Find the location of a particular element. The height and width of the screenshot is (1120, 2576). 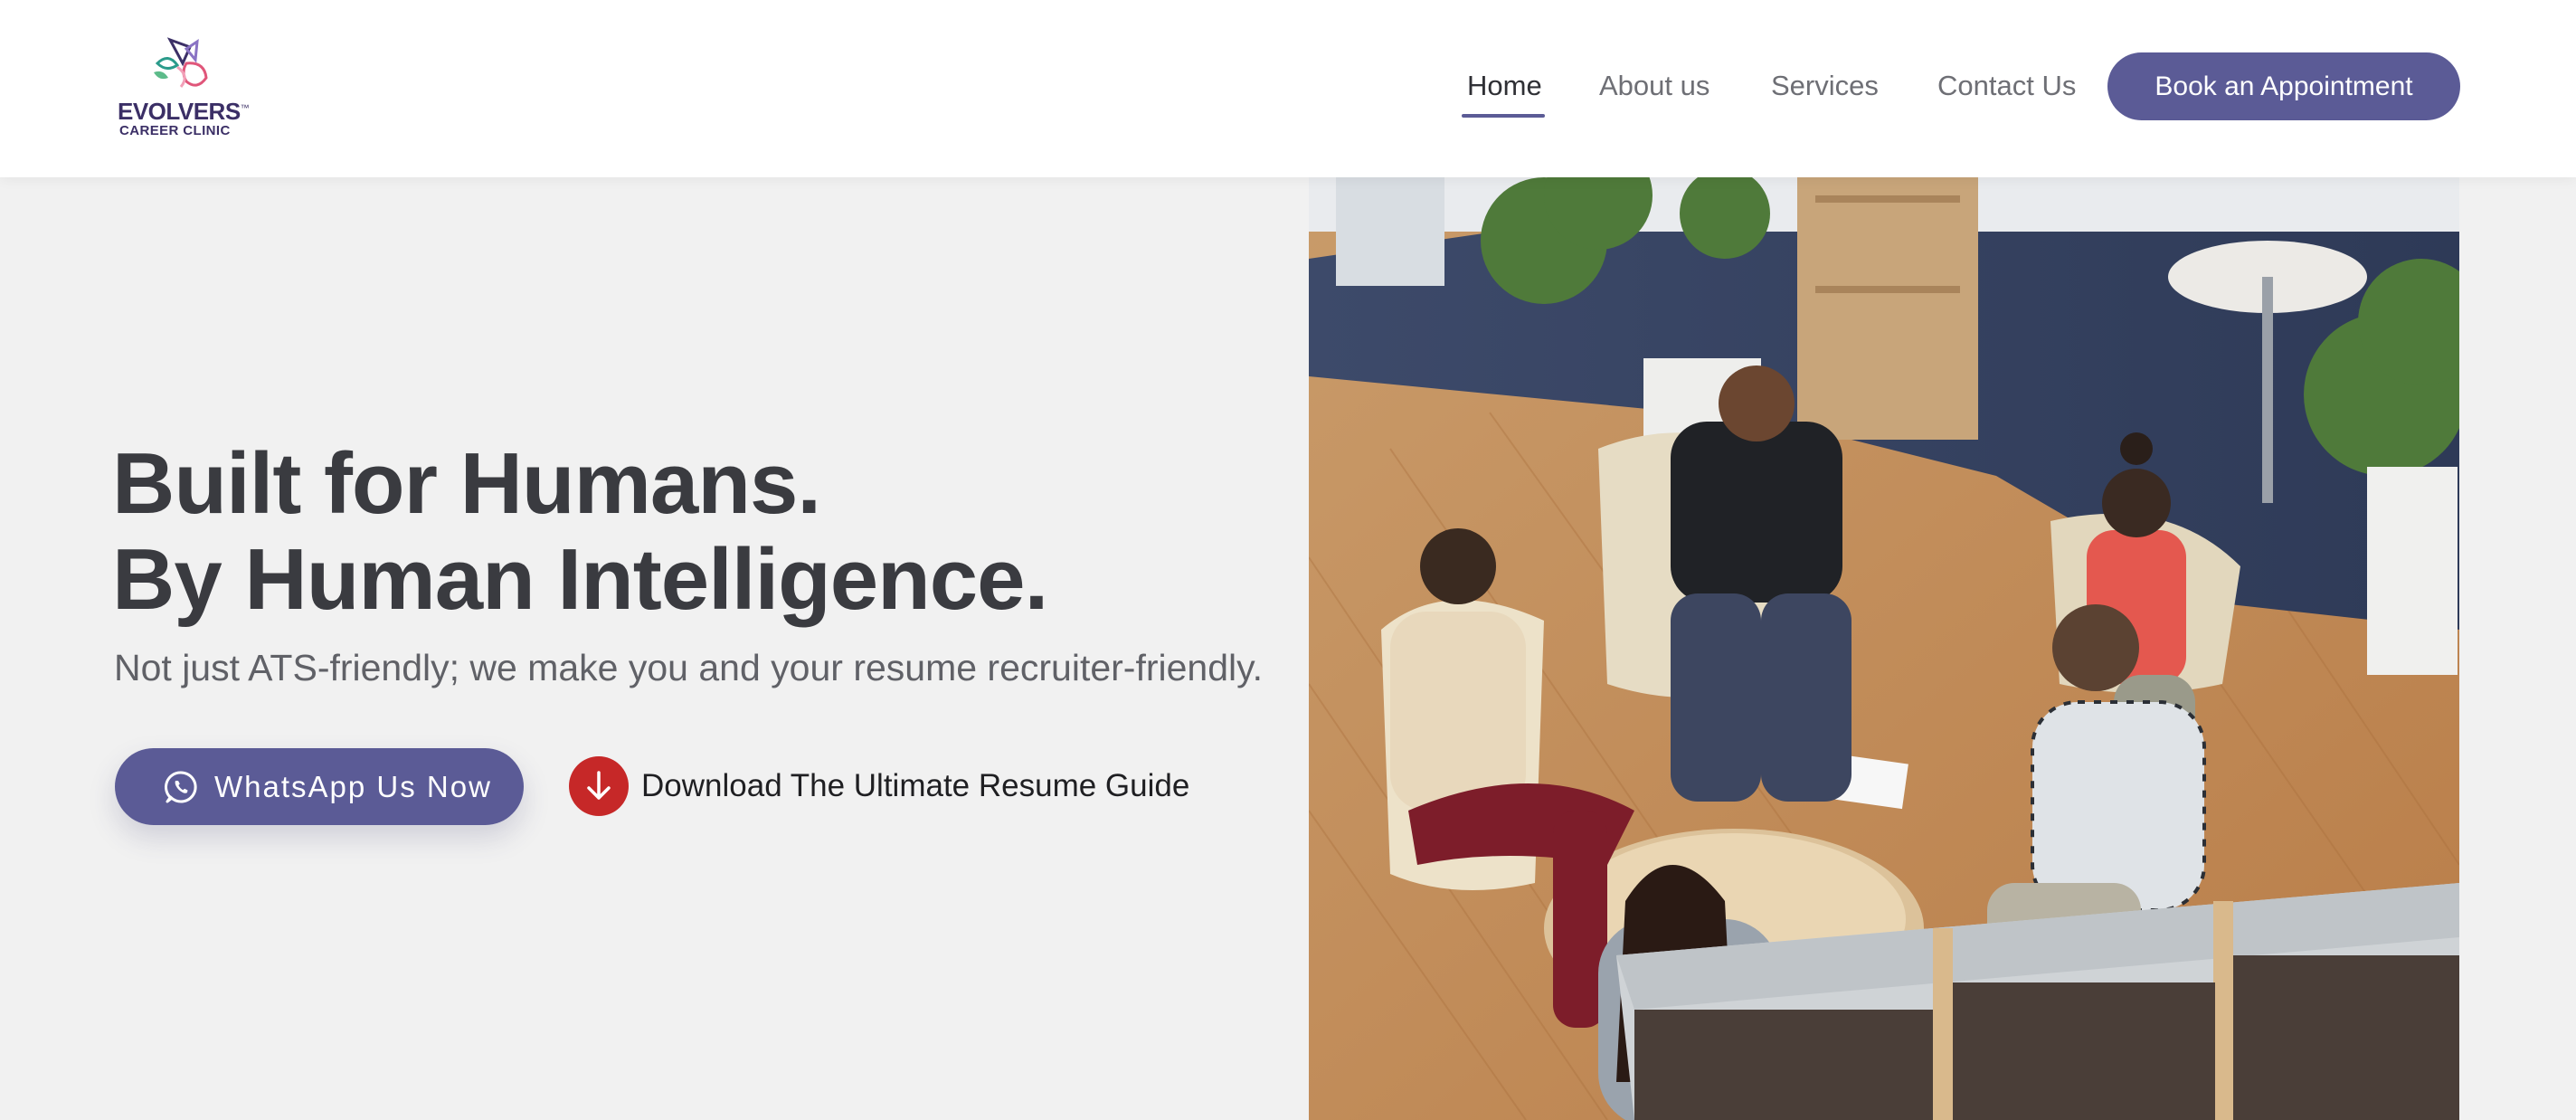

nav-item-contact-us: Contact Us is located at coordinates (2006, 86).